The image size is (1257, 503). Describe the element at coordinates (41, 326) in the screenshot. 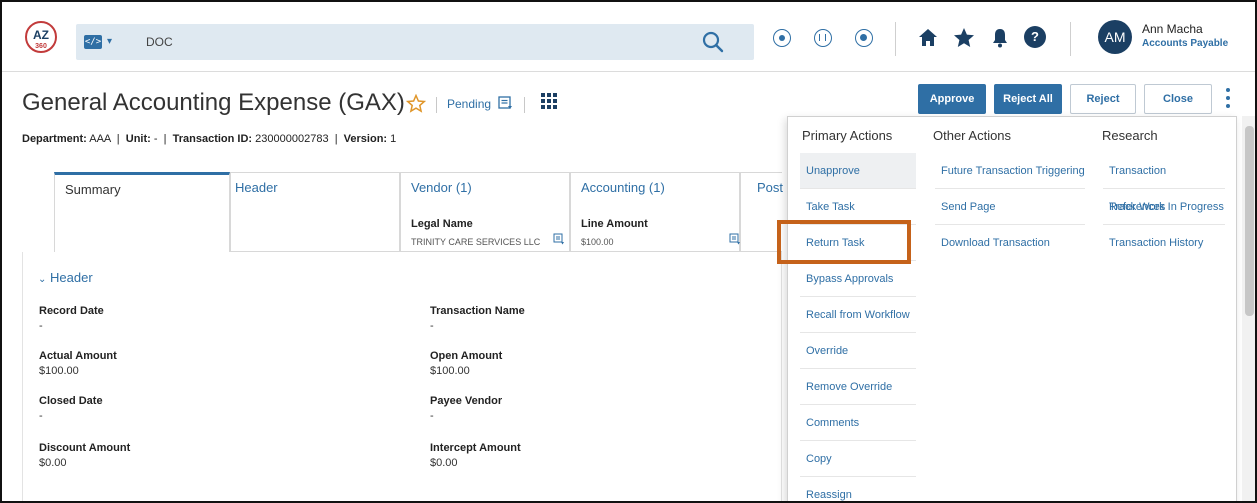

I see `record-date-value: -` at that location.